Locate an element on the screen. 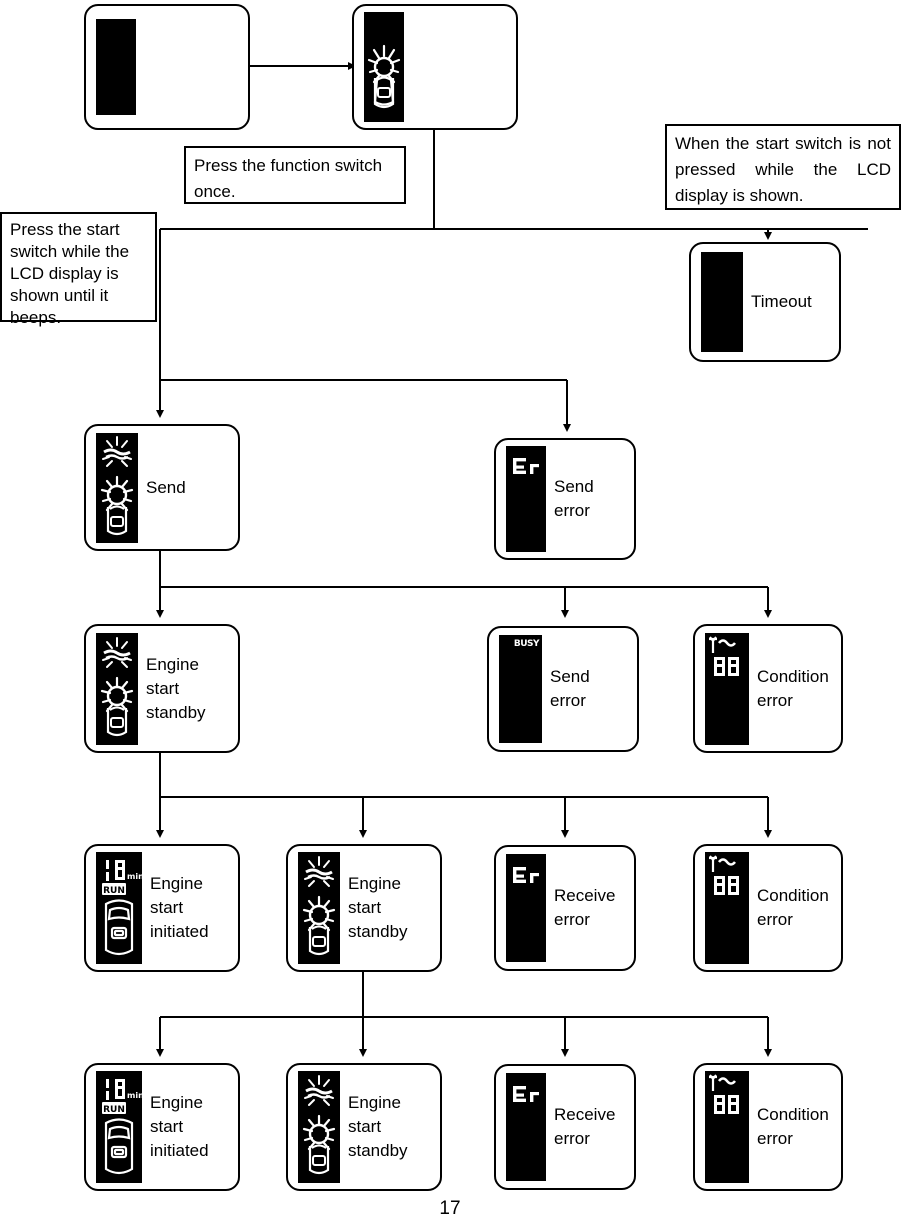 Image resolution: width=901 pixels, height=1229 pixels. lcd-blank-timeout is located at coordinates (722, 302).